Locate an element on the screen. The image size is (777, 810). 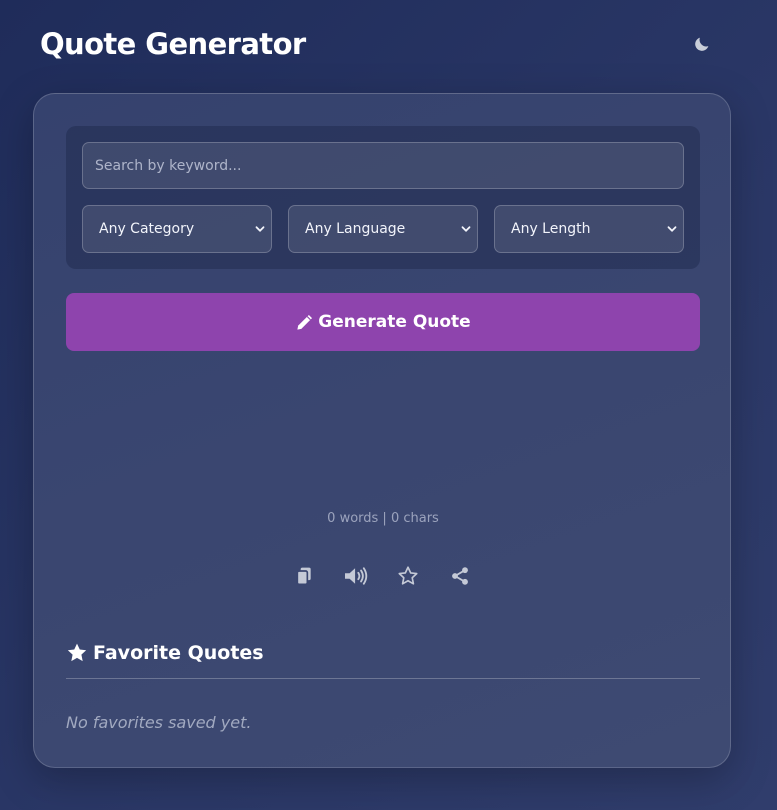
star-outline-icon is located at coordinates (408, 575).